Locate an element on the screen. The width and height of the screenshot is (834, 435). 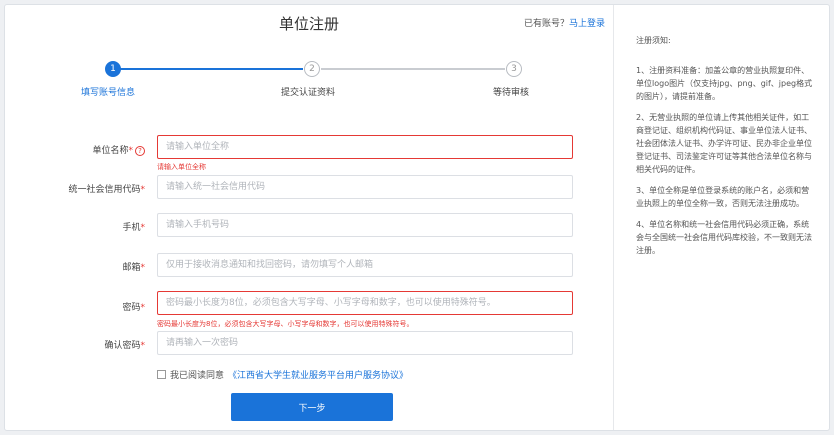
agreement-link: 《江西省大学生就业服务平台用户服务协议》 is located at coordinates (318, 374).